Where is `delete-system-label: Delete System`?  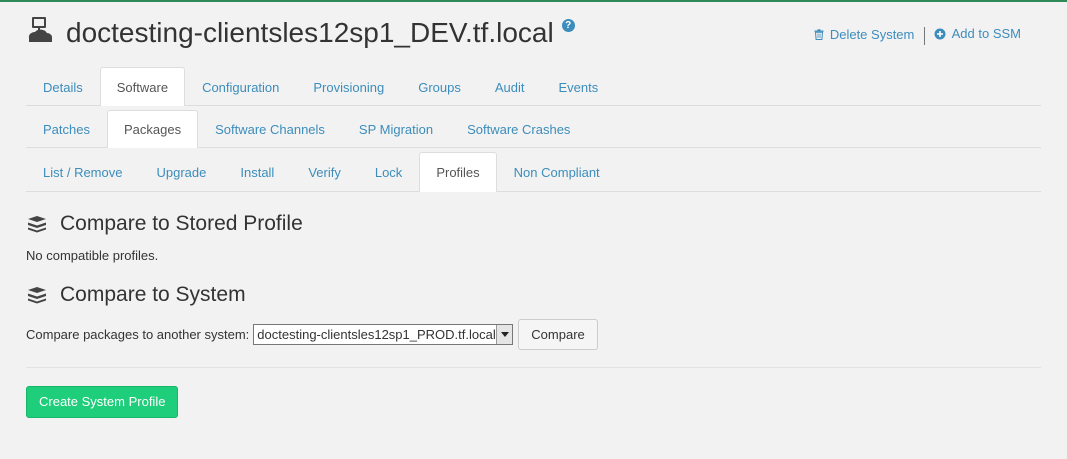
delete-system-label: Delete System is located at coordinates (872, 34).